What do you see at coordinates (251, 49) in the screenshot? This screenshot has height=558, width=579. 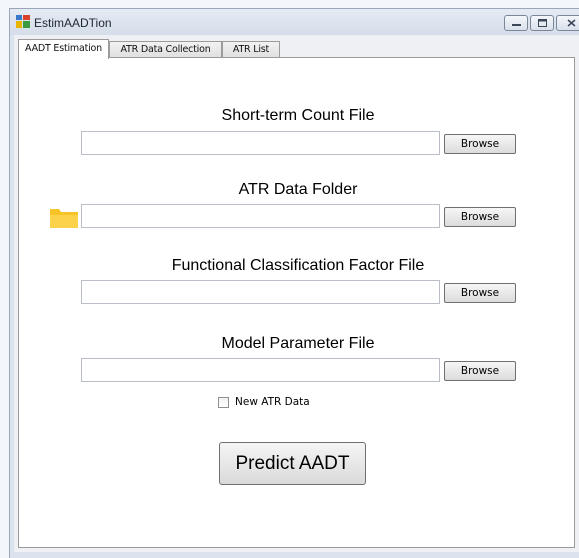 I see `tab-atr-list: ATR List` at bounding box center [251, 49].